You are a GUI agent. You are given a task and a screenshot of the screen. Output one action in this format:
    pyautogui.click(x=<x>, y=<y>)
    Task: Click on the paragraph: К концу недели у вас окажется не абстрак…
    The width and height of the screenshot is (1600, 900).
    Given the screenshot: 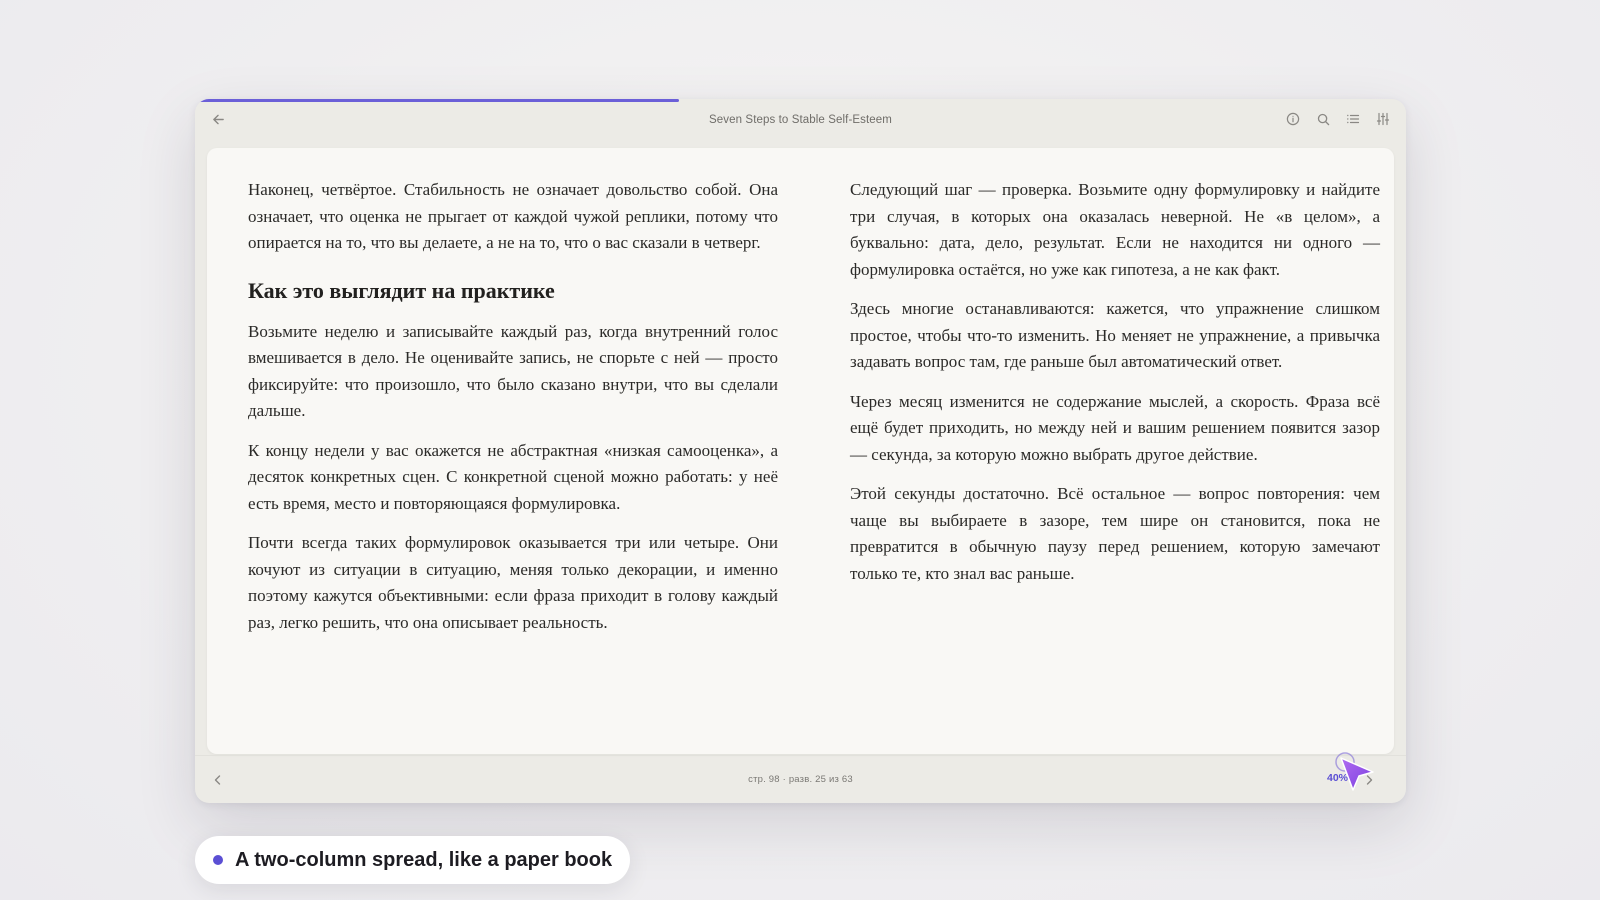 What is the action you would take?
    pyautogui.click(x=513, y=476)
    